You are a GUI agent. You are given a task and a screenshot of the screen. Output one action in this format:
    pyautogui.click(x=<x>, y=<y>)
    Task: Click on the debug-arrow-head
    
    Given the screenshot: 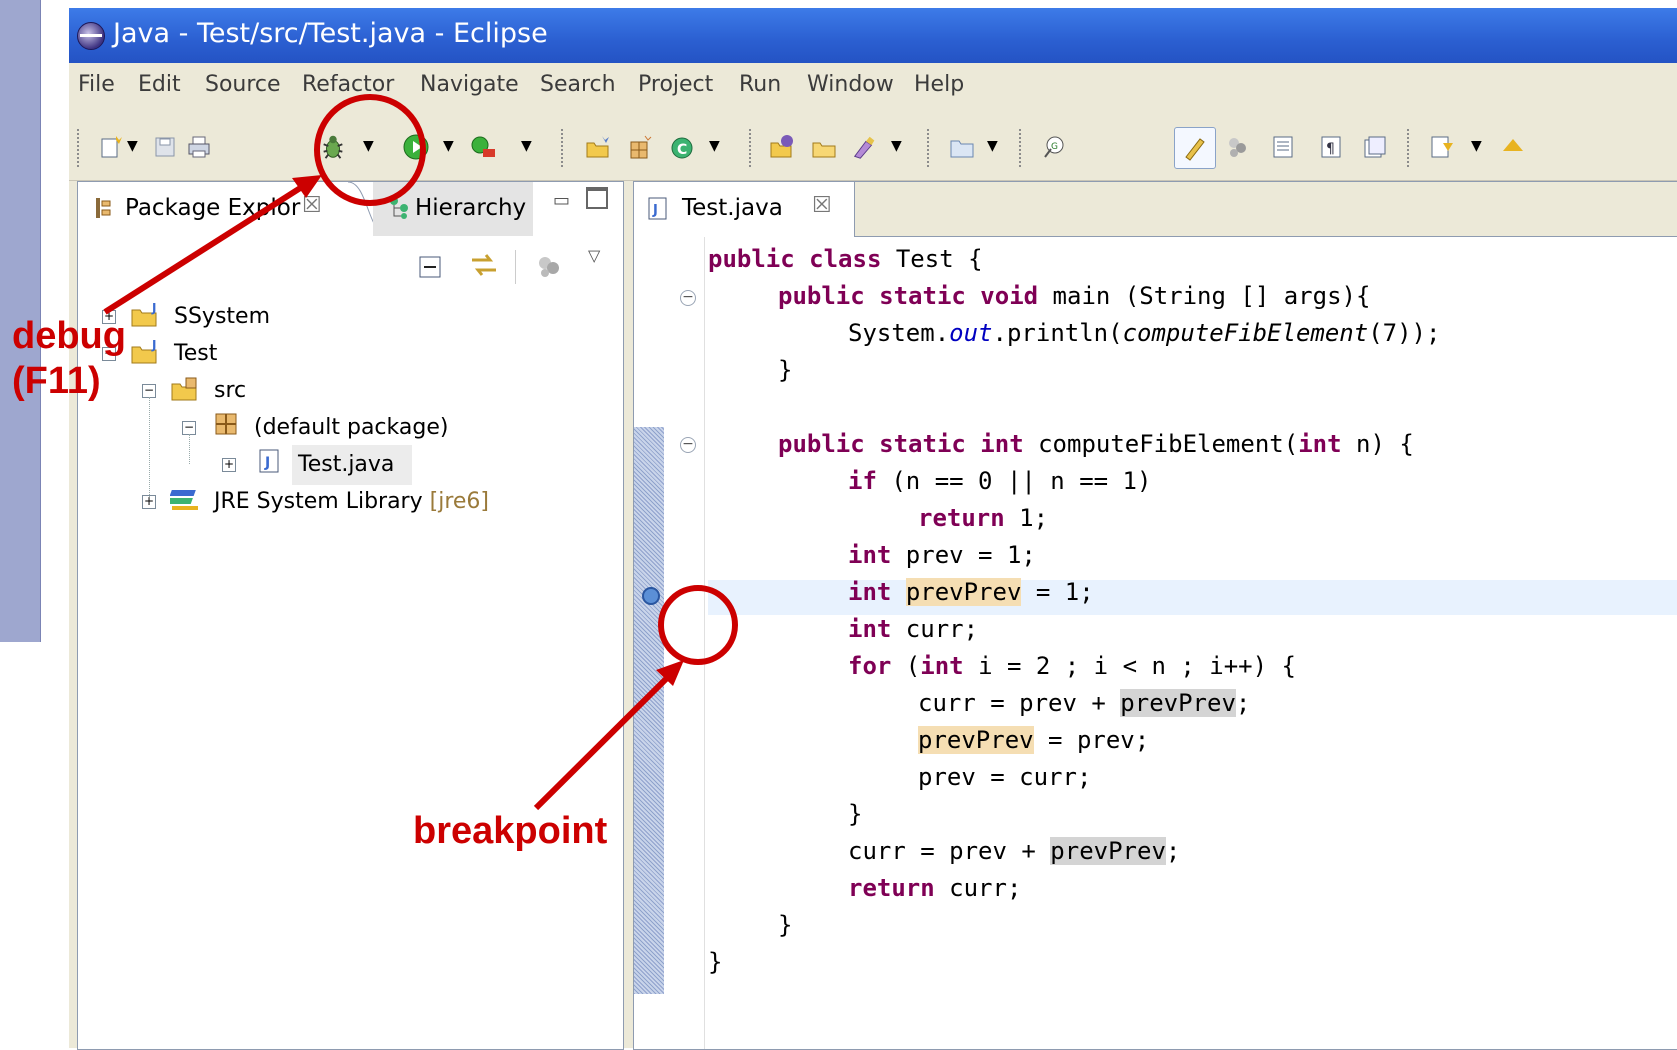 What is the action you would take?
    pyautogui.click(x=307, y=186)
    